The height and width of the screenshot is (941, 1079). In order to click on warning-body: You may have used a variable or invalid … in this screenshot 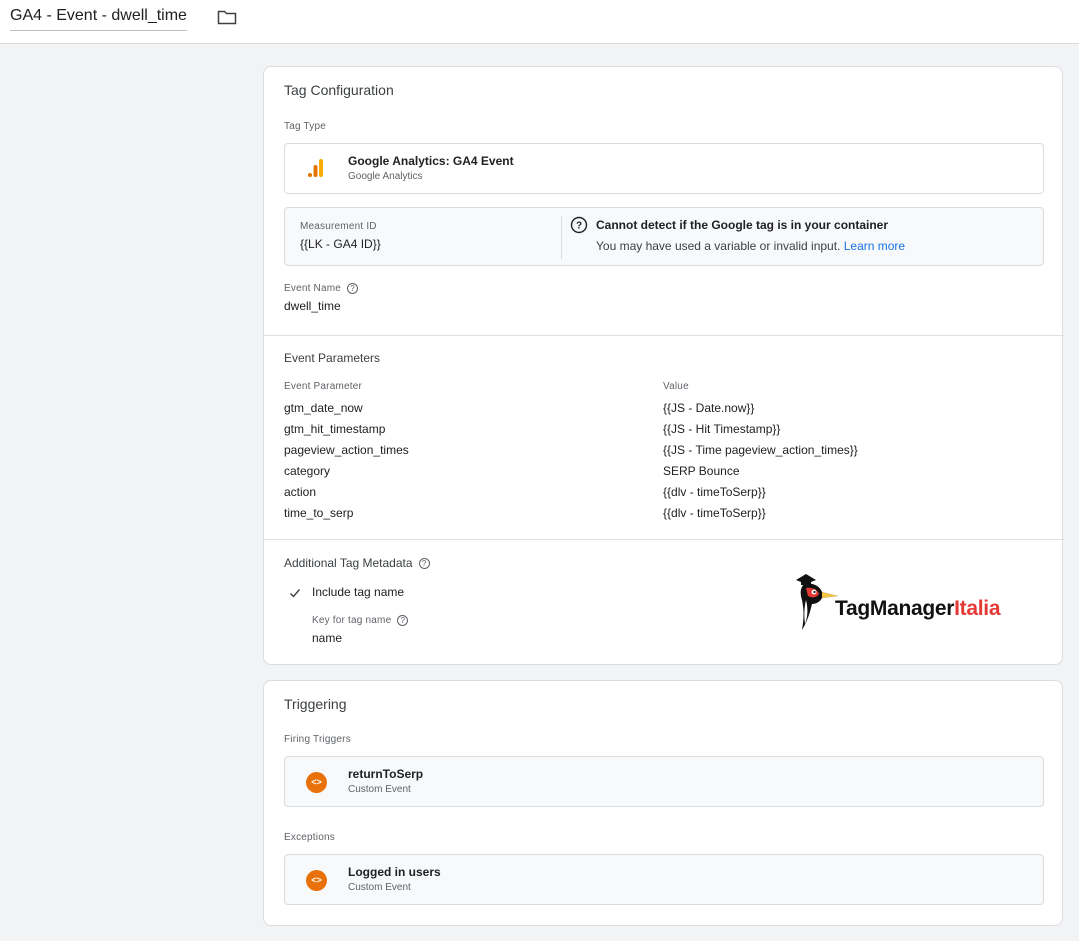, I will do `click(750, 246)`.